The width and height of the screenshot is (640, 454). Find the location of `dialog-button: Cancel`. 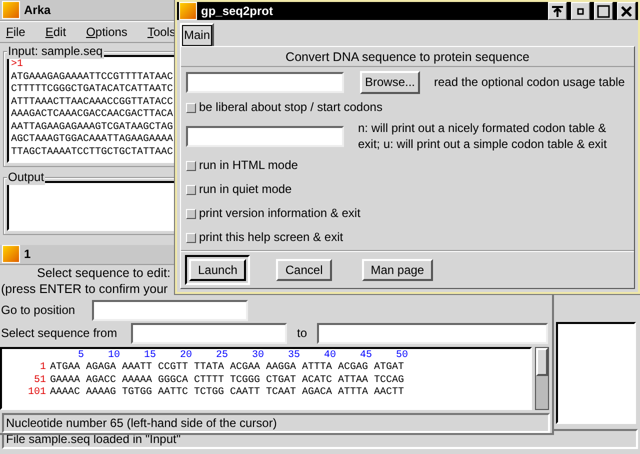

dialog-button: Cancel is located at coordinates (304, 269).